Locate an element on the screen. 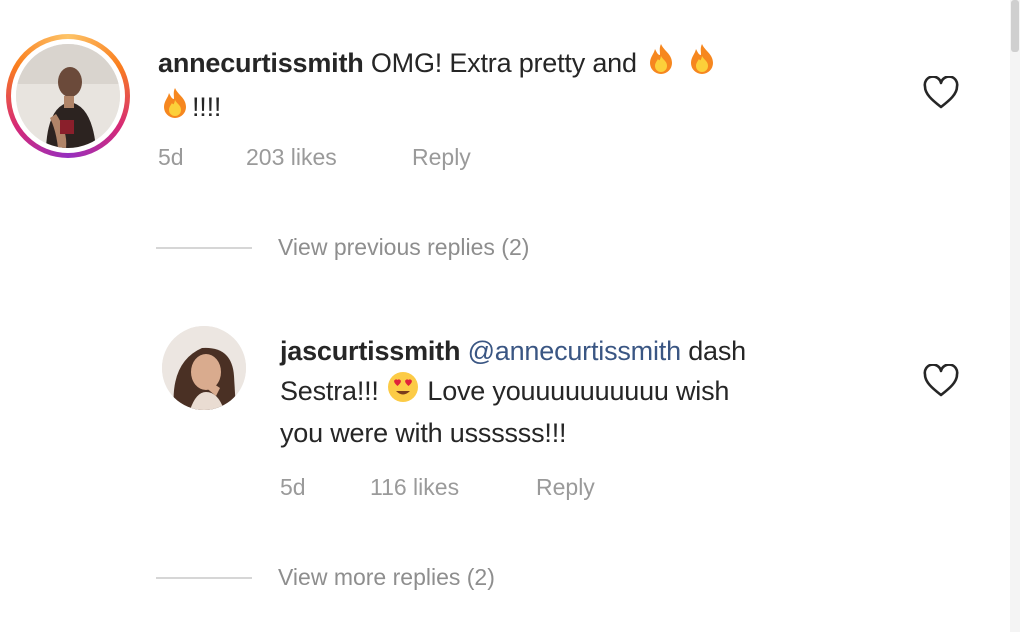 This screenshot has width=1020, height=632. reply-text-part3: Love youuuuuuuuuu wish is located at coordinates (578, 391).